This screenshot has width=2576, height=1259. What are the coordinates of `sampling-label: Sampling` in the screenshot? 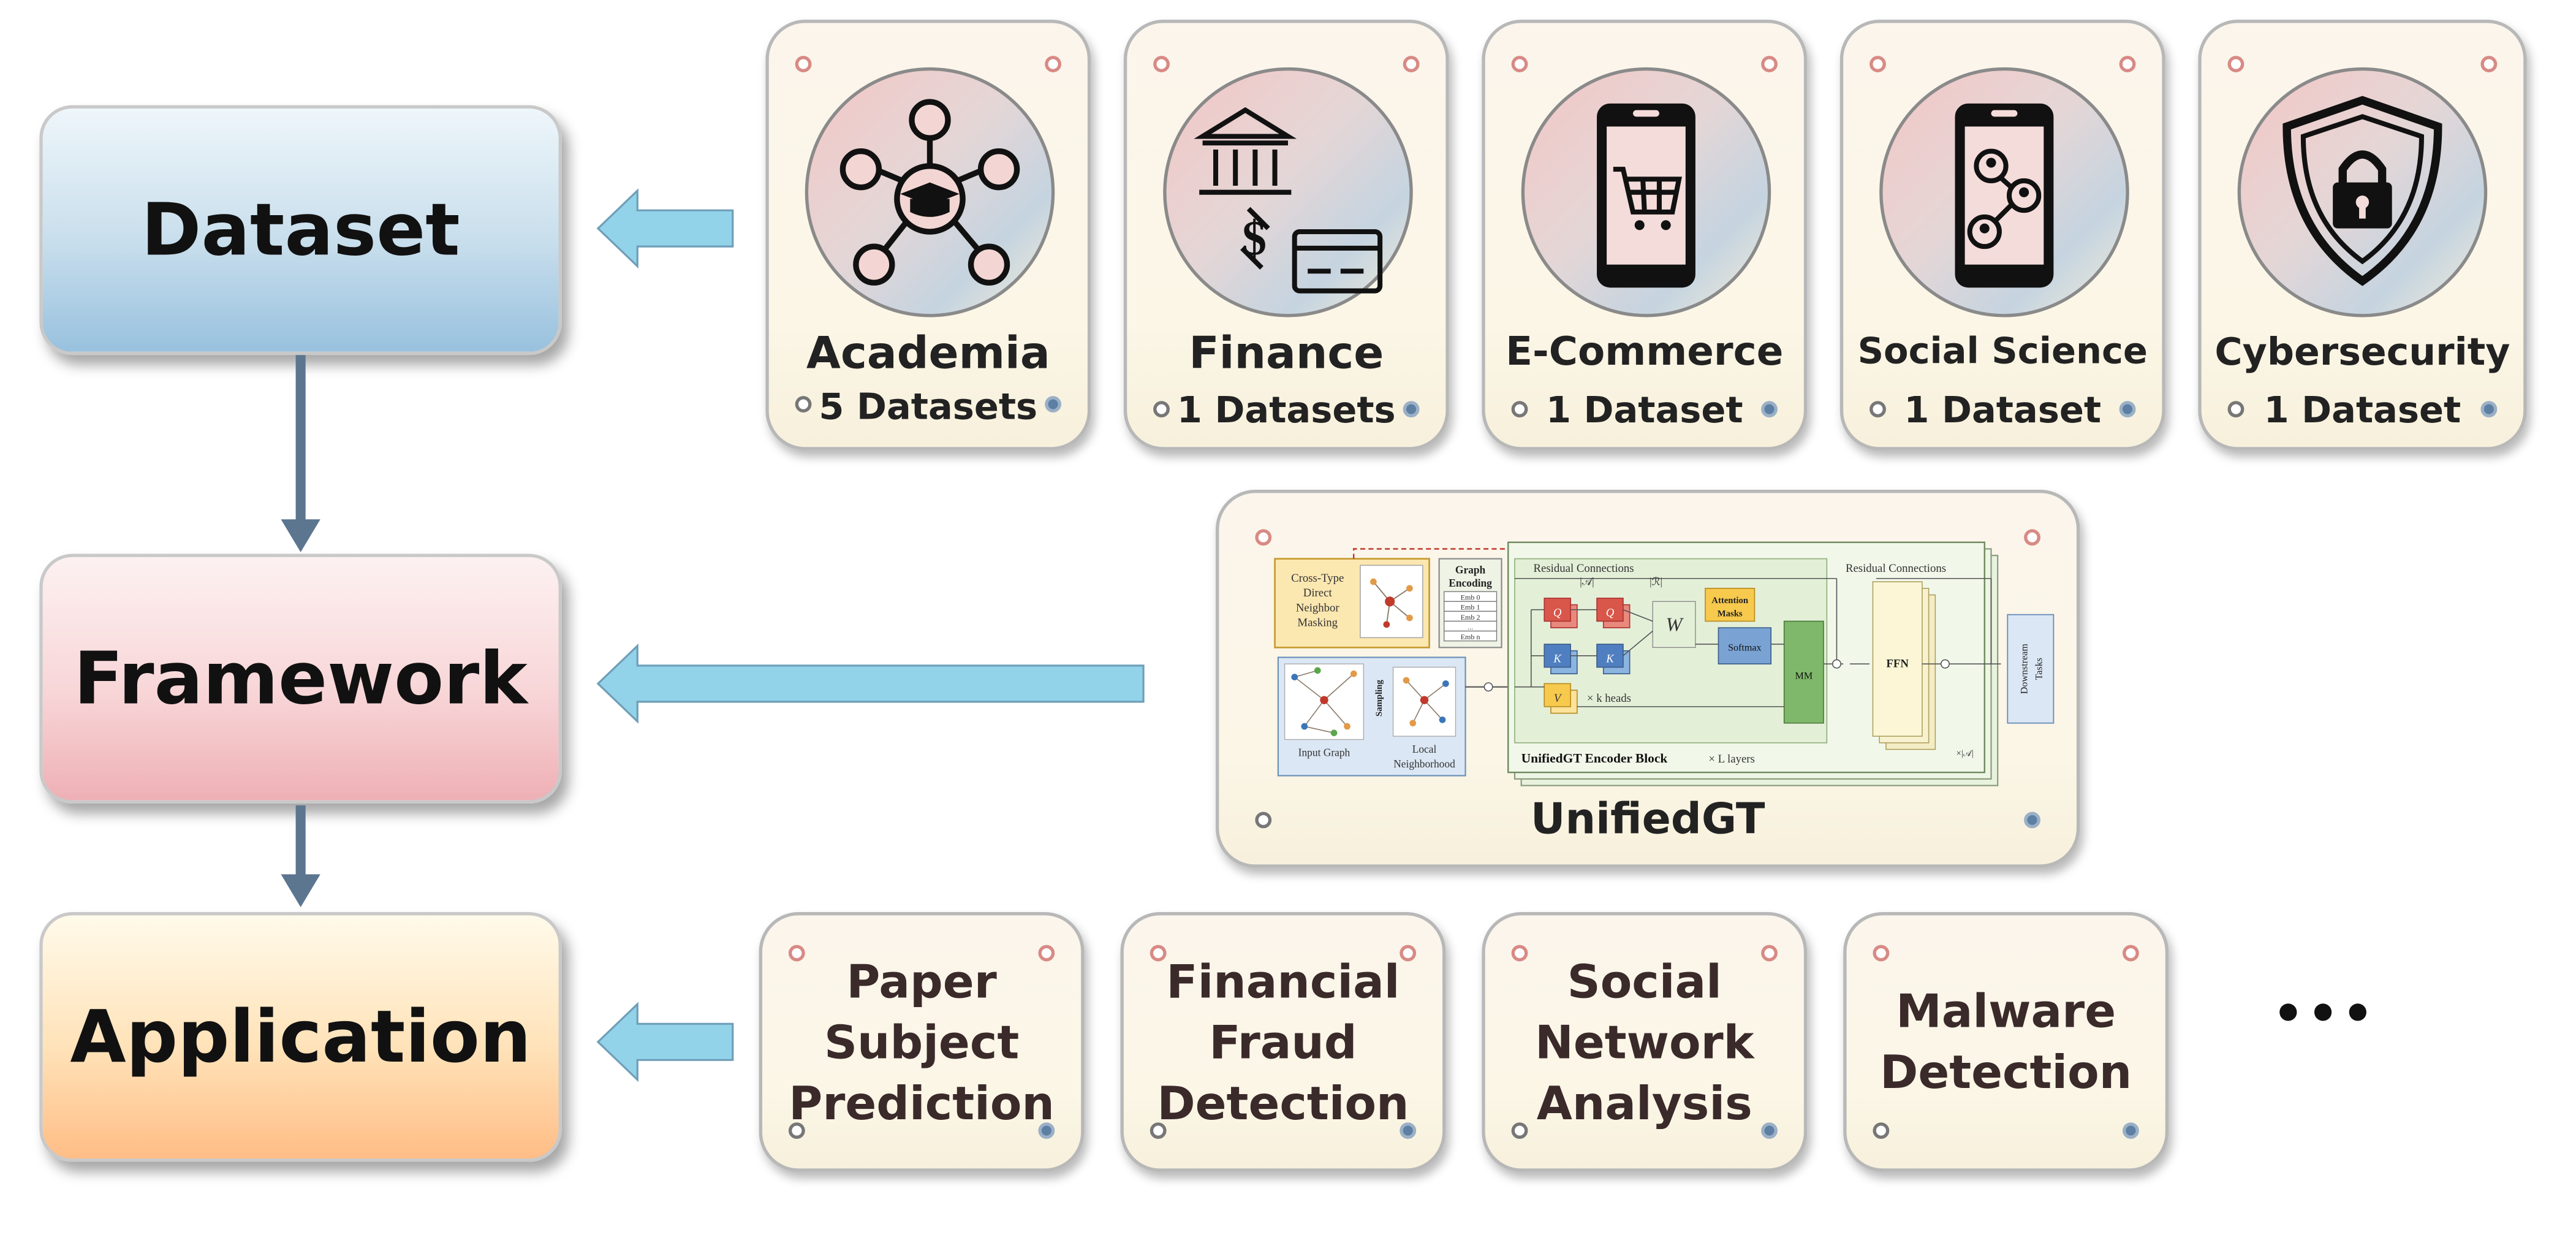 It's located at (1379, 698).